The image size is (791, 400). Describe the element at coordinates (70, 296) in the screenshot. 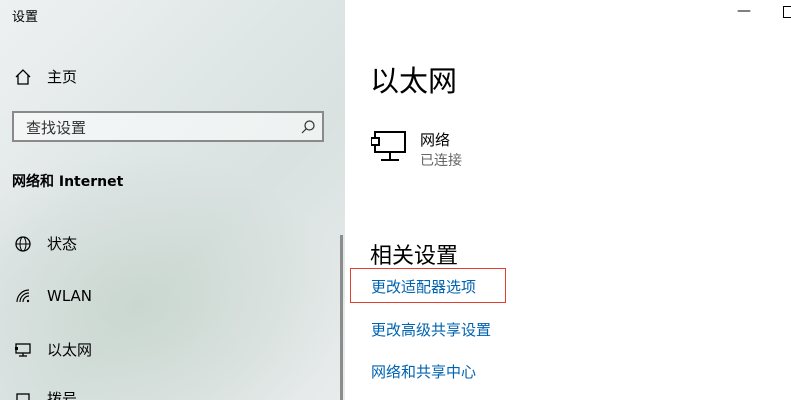

I see `sidebar-item-label: WLAN` at that location.